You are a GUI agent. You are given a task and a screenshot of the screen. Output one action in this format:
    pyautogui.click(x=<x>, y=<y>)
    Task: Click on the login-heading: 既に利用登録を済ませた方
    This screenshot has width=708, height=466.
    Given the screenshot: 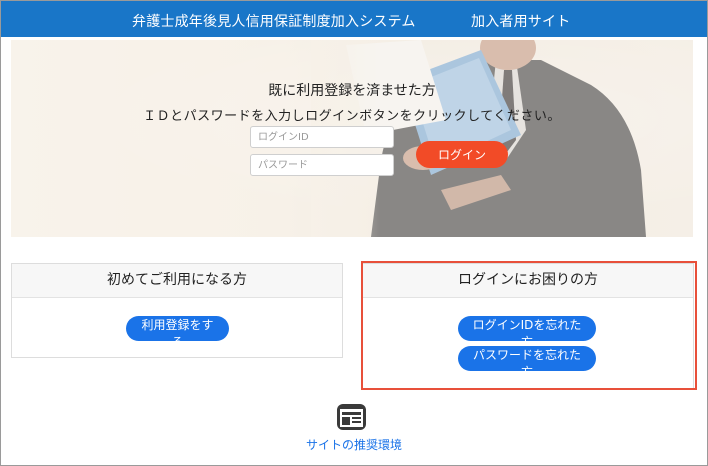 What is the action you would take?
    pyautogui.click(x=352, y=91)
    